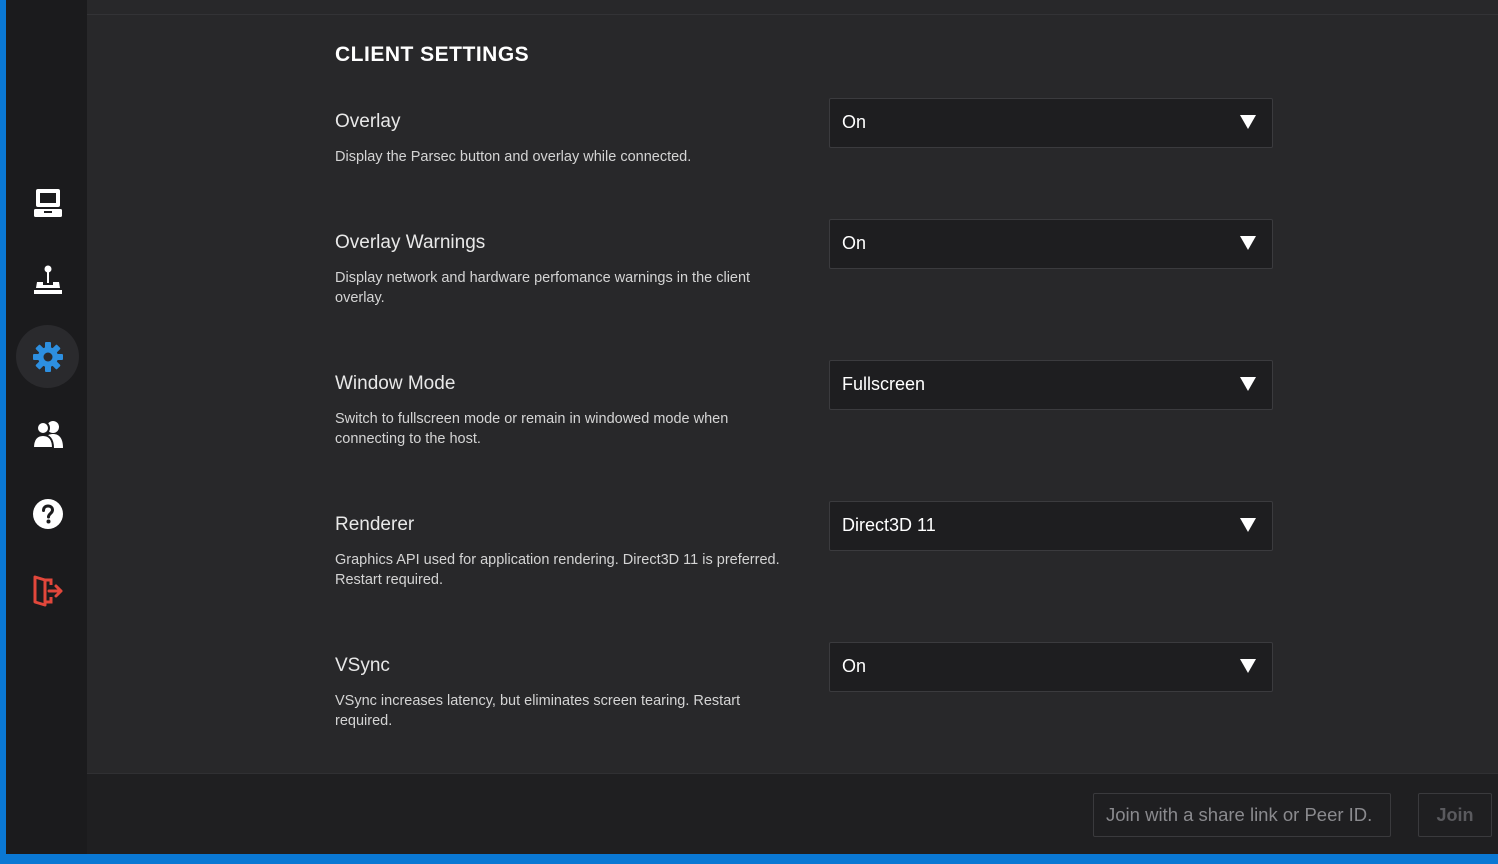 Image resolution: width=1498 pixels, height=864 pixels. I want to click on divider, so click(792, 14).